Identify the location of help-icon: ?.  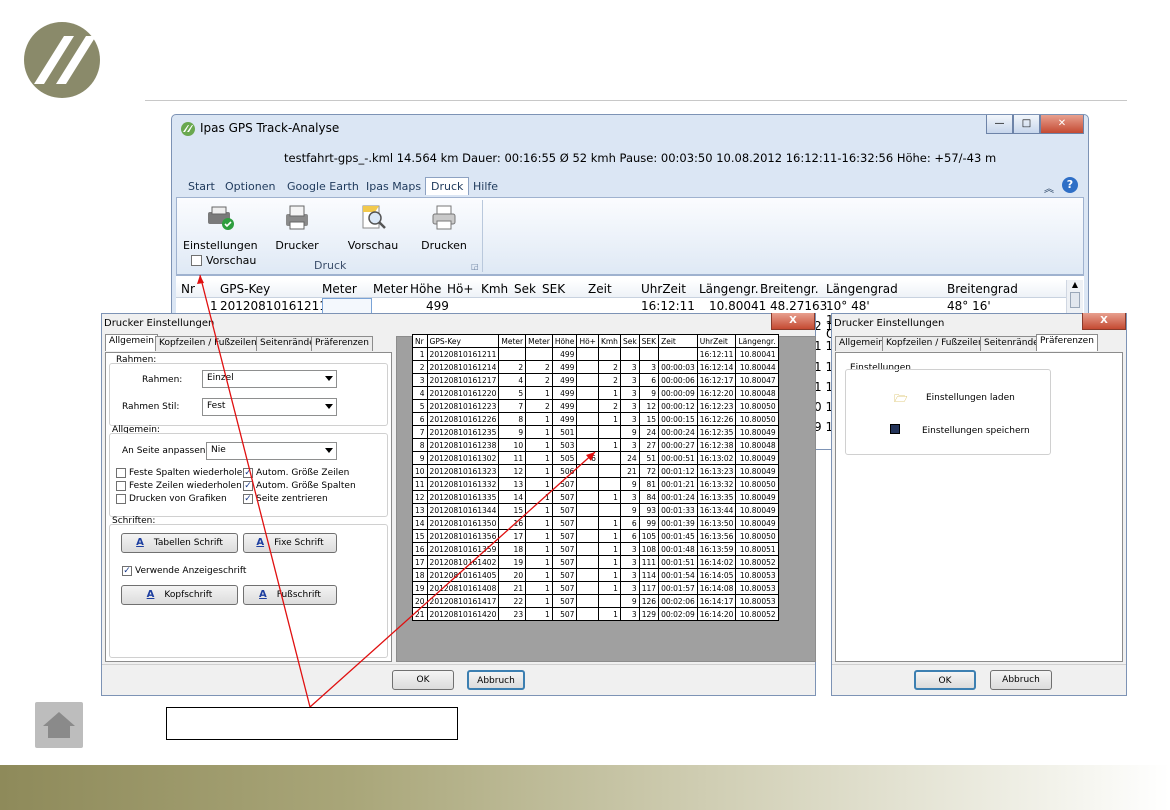
(1070, 185).